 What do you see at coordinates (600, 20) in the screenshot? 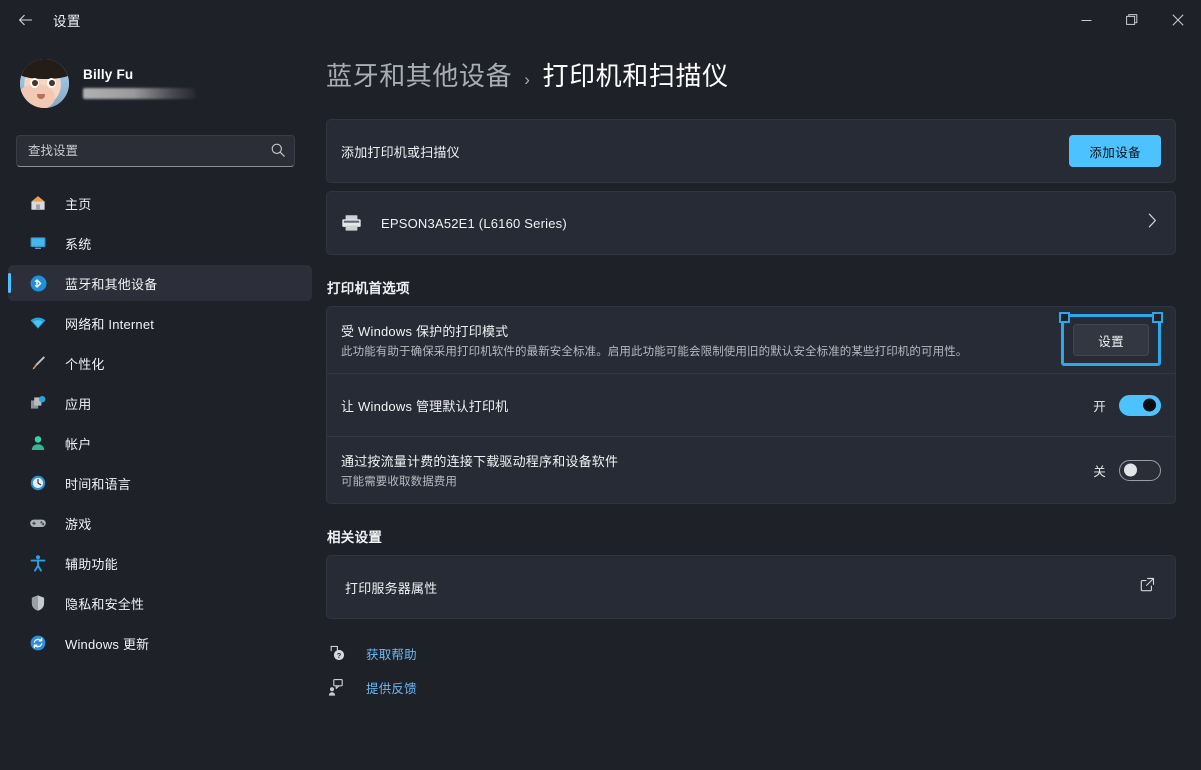
I see `title-bar: 设置` at bounding box center [600, 20].